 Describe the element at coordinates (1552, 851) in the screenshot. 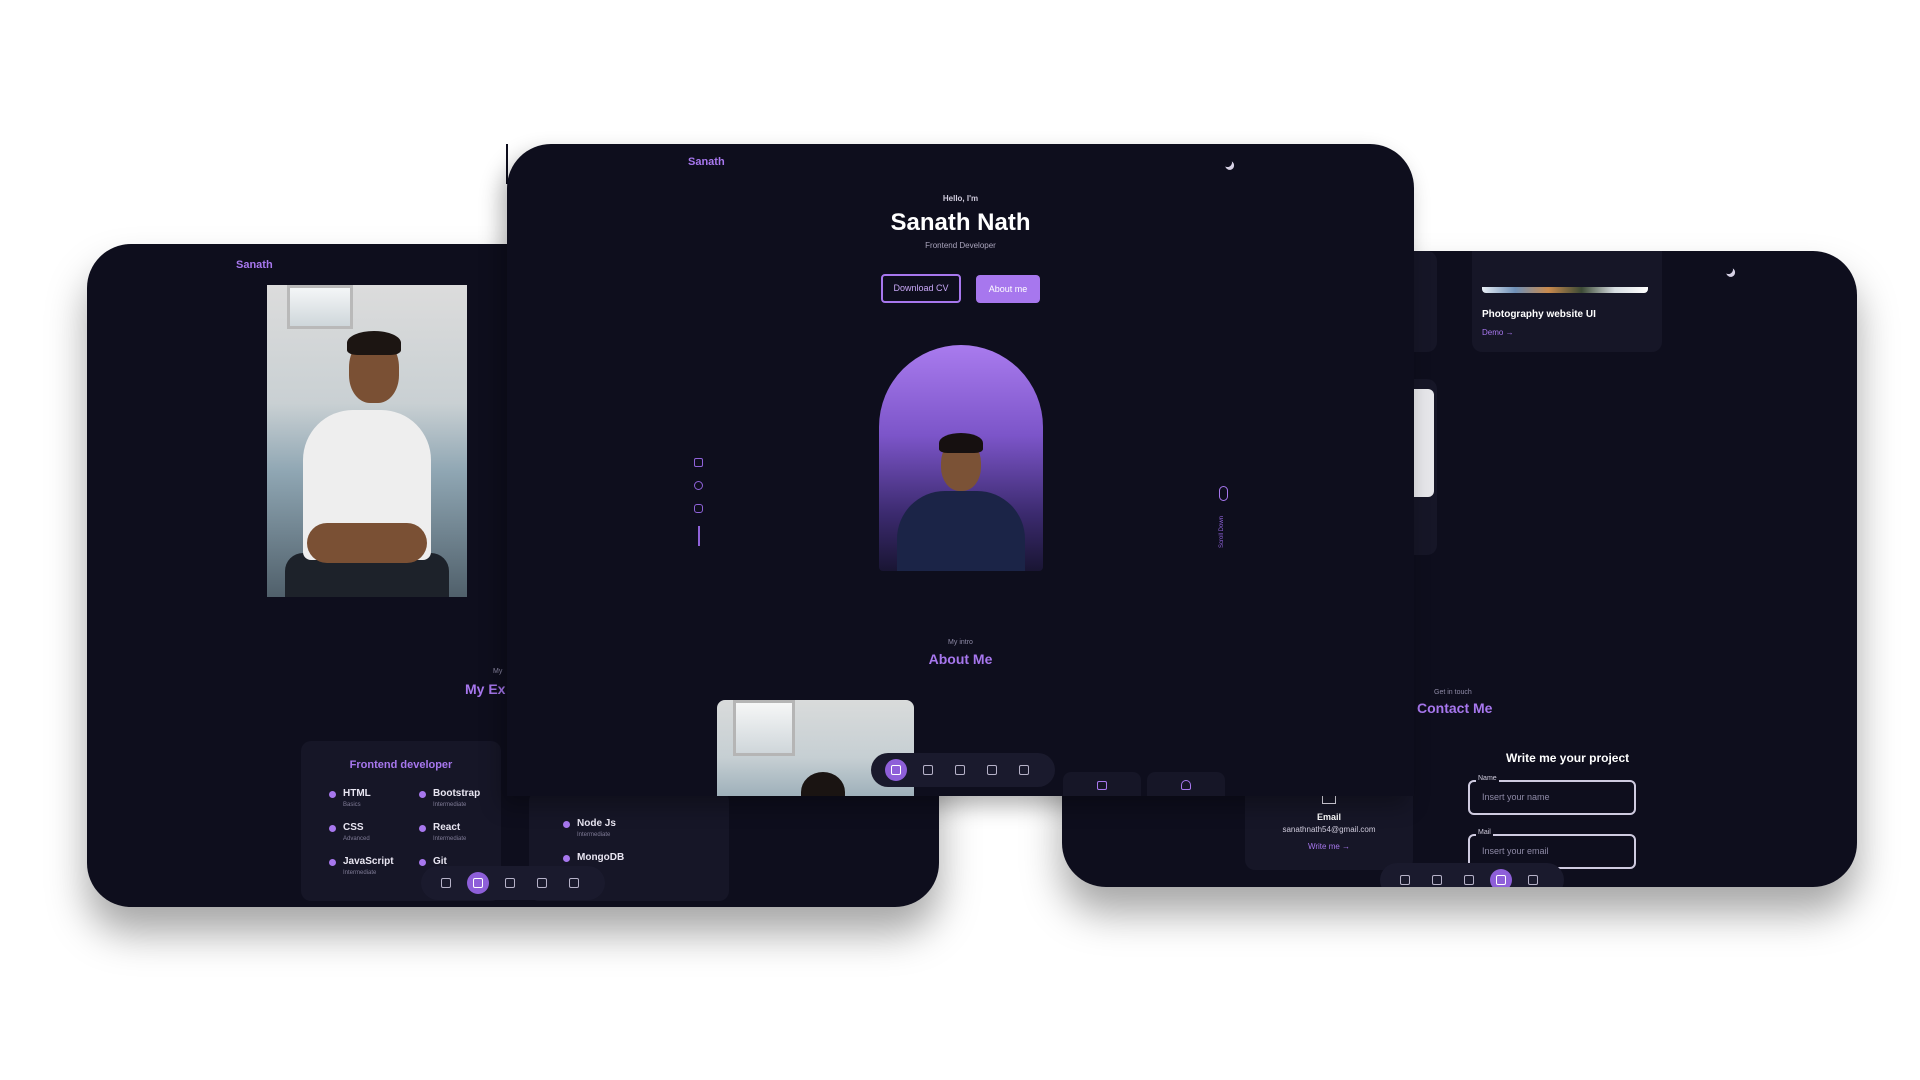

I see `mail-input` at that location.